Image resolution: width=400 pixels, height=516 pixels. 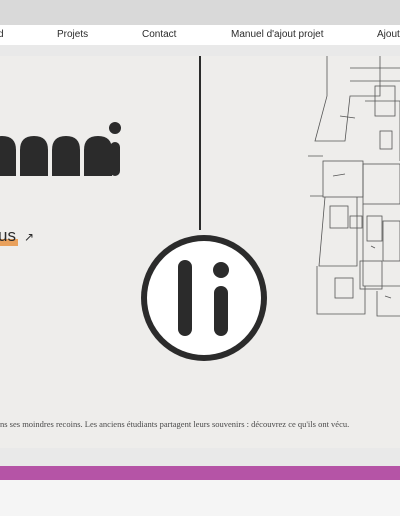 What do you see at coordinates (2, 34) in the screenshot?
I see `nav-item-truncated: d` at bounding box center [2, 34].